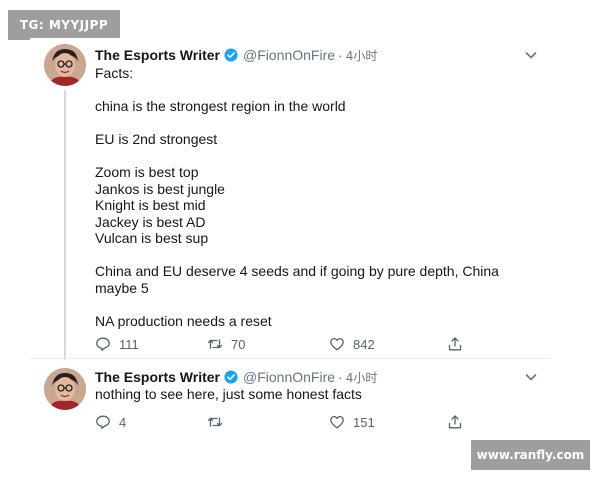 This screenshot has width=600, height=480. What do you see at coordinates (305, 345) in the screenshot?
I see `tweet-actions: 111 70 842` at bounding box center [305, 345].